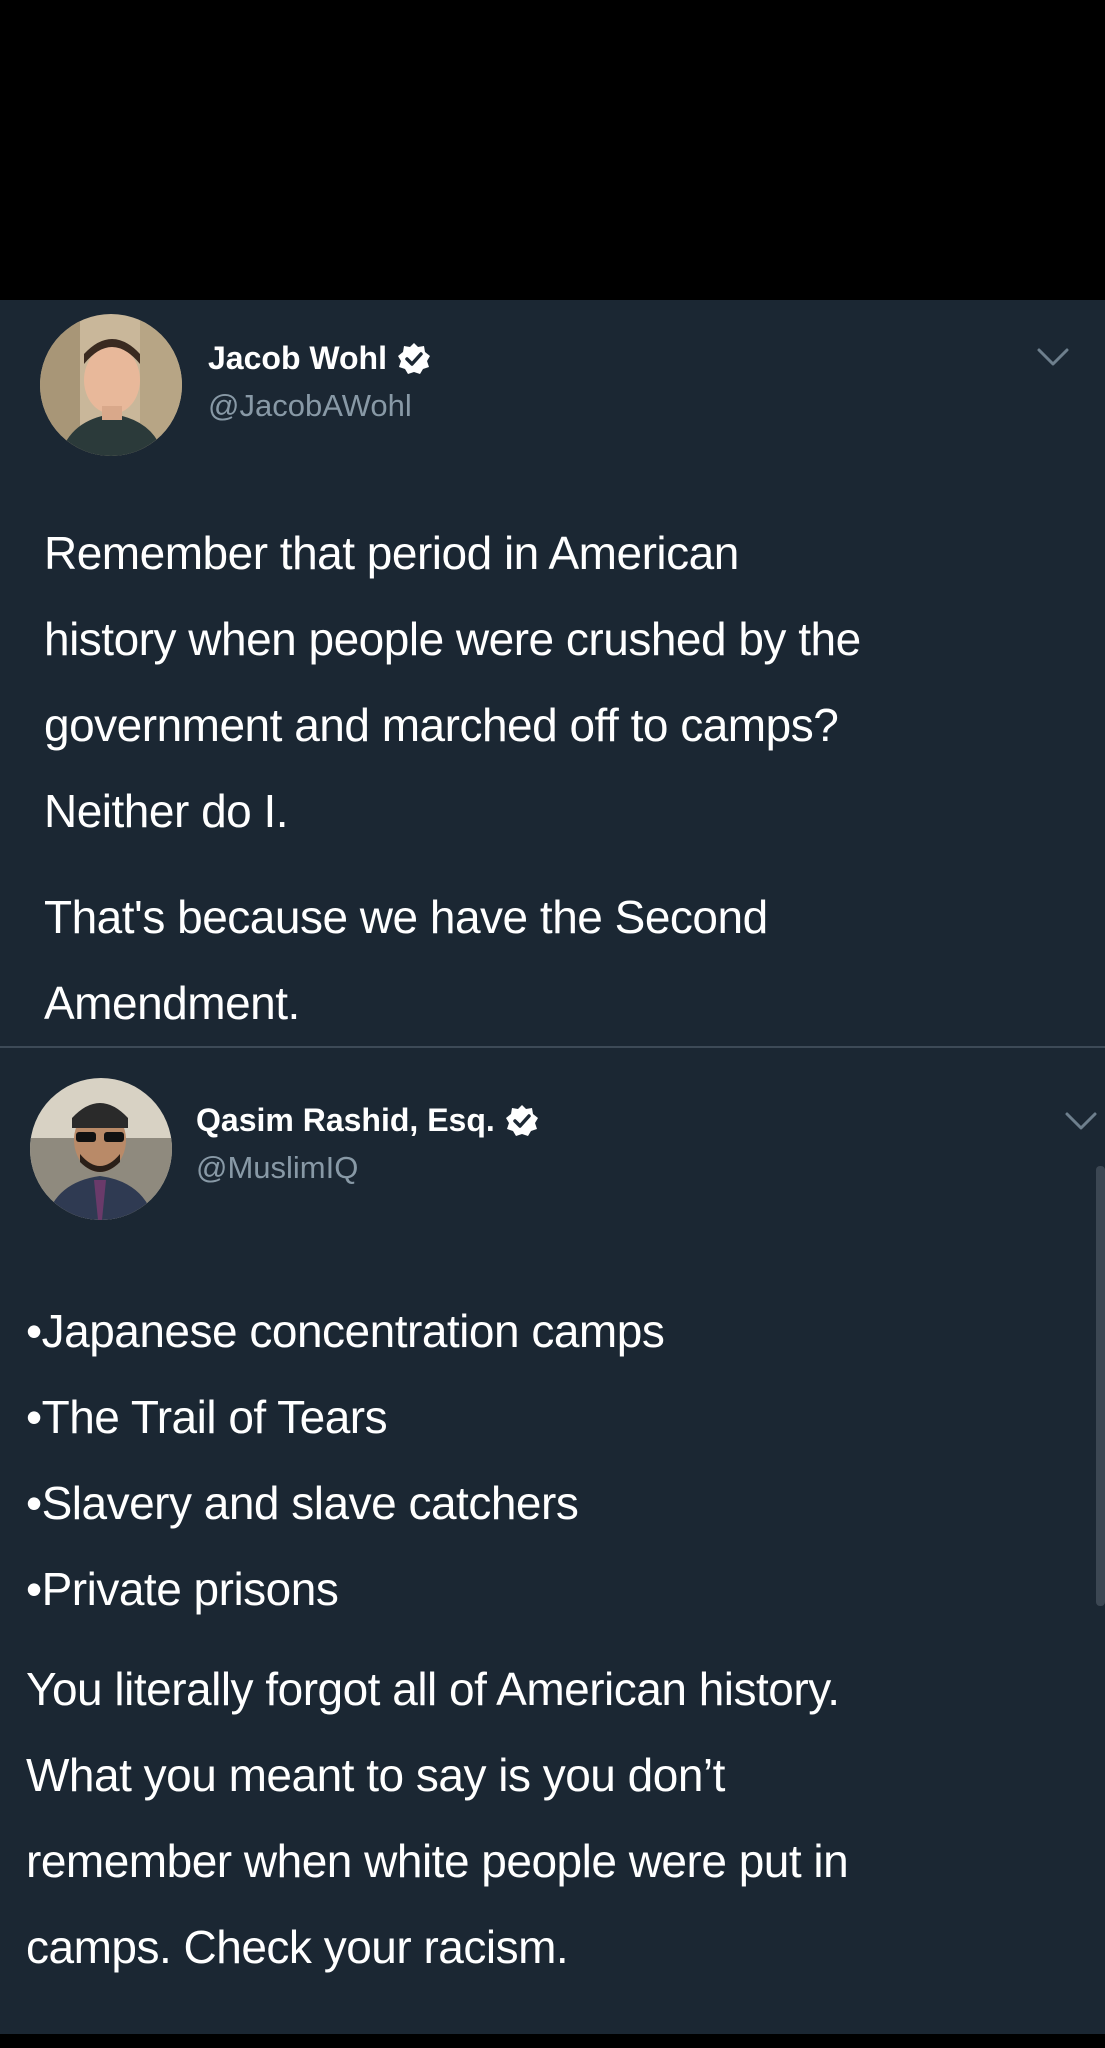 Image resolution: width=1105 pixels, height=2048 pixels. Describe the element at coordinates (207, 1417) in the screenshot. I see `list-item: •The Trail of Tears` at that location.